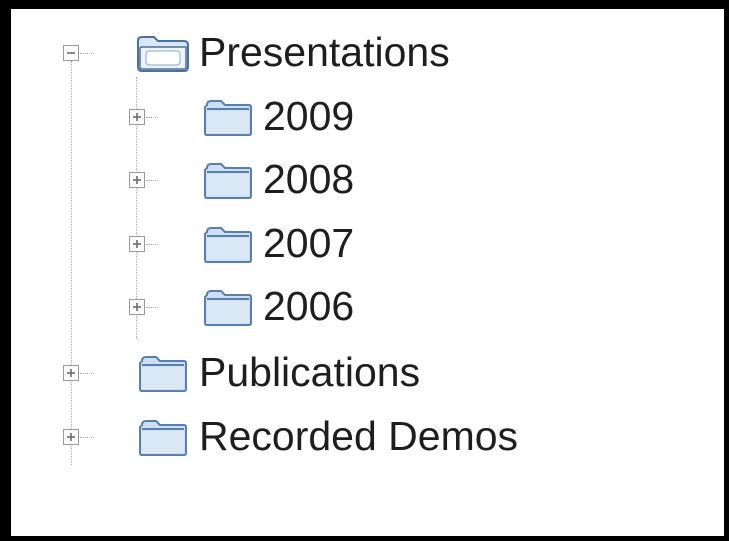  What do you see at coordinates (367, 243) in the screenshot?
I see `tree-node-2007: 2007` at bounding box center [367, 243].